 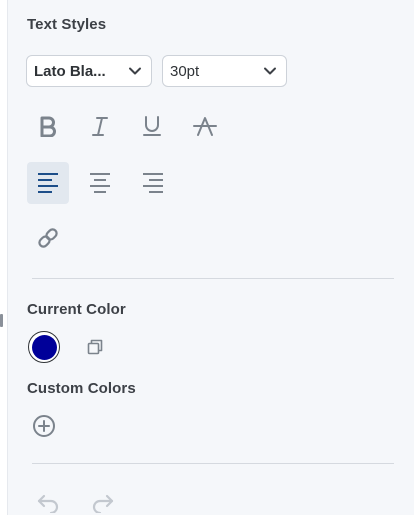 I want to click on add-custom-color-button, so click(x=44, y=426).